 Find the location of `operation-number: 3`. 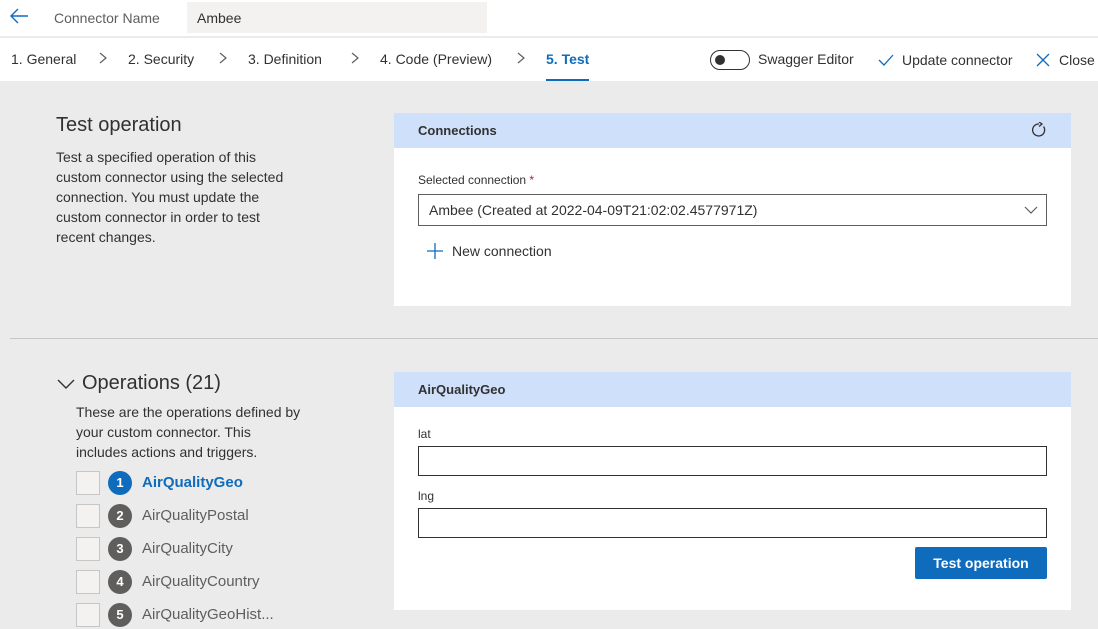

operation-number: 3 is located at coordinates (120, 548).